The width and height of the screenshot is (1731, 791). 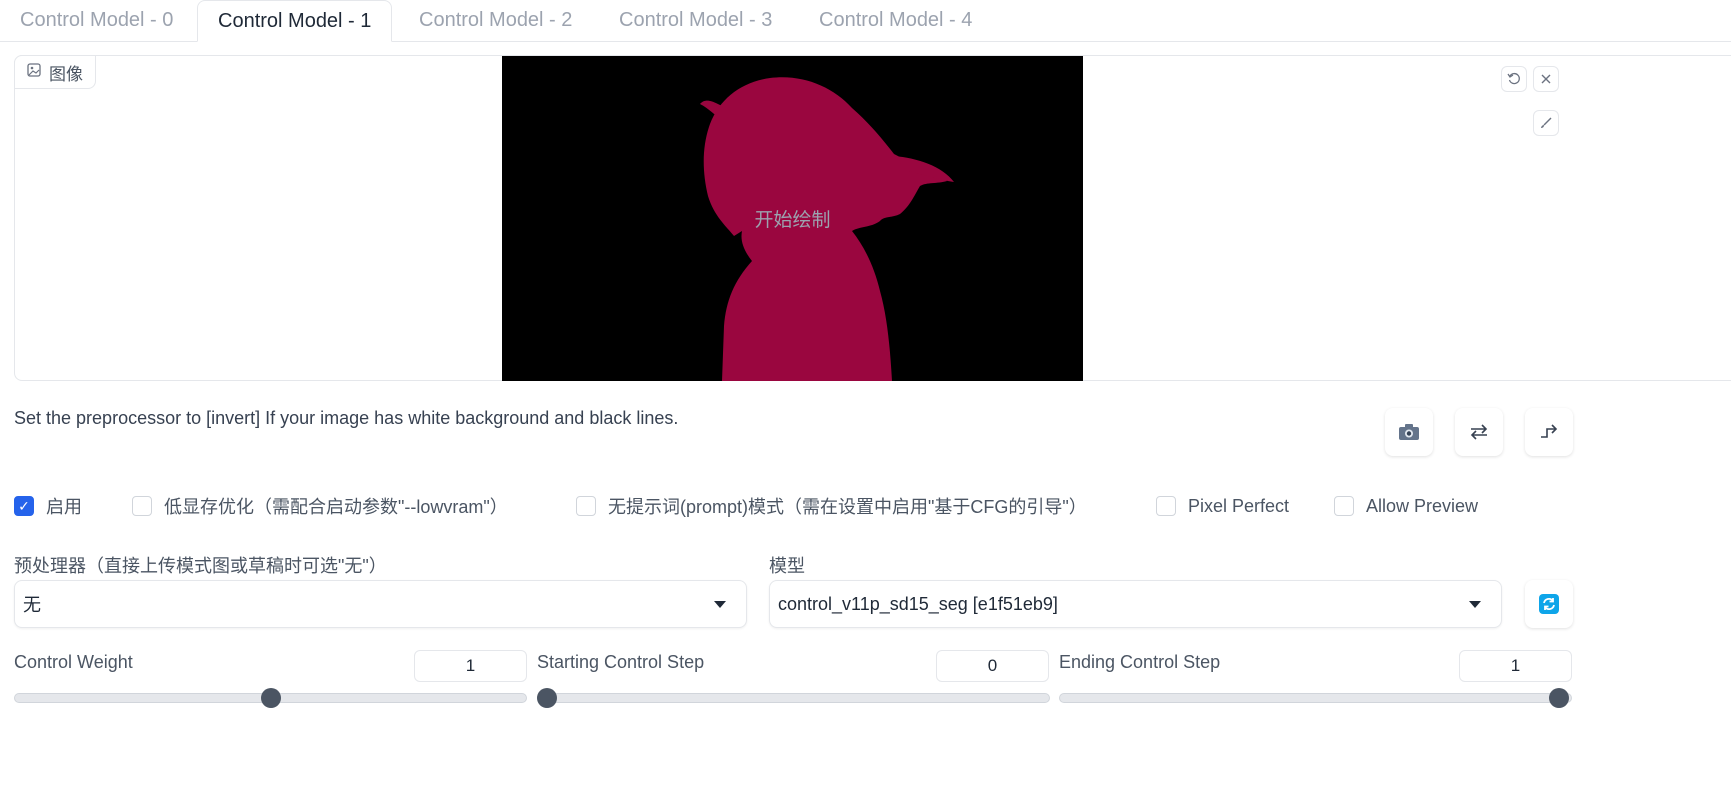 I want to click on ending-step-label: Ending Control Step, so click(x=1140, y=662).